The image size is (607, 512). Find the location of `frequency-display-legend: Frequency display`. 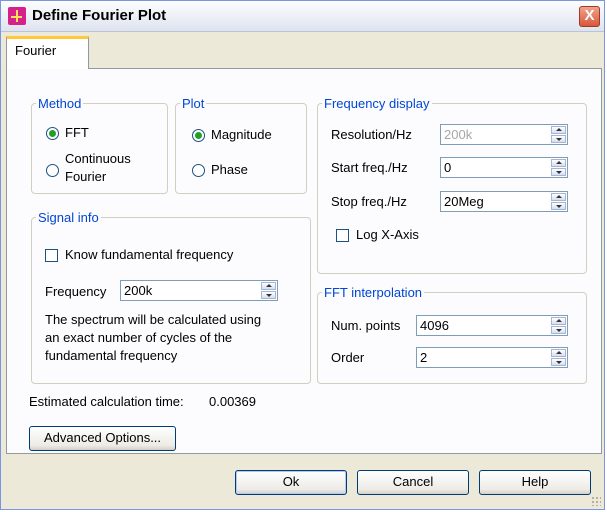

frequency-display-legend: Frequency display is located at coordinates (377, 103).